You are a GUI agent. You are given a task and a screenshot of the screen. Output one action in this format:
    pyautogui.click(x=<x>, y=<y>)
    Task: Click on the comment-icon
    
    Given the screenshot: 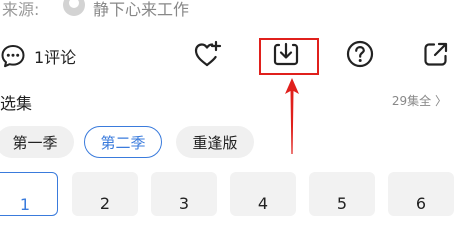 What is the action you would take?
    pyautogui.click(x=13, y=56)
    